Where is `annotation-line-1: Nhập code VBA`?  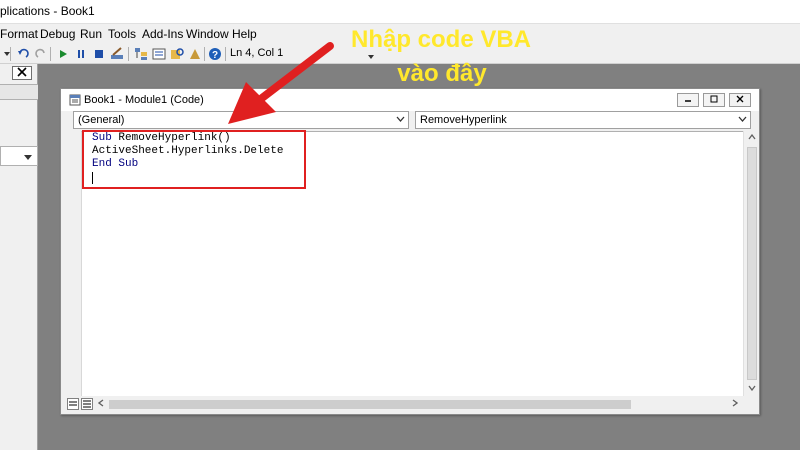
annotation-line-1: Nhập code VBA is located at coordinates (441, 39).